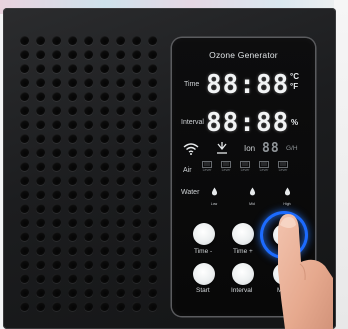  What do you see at coordinates (305, 271) in the screenshot?
I see `pointing-finger-icon` at bounding box center [305, 271].